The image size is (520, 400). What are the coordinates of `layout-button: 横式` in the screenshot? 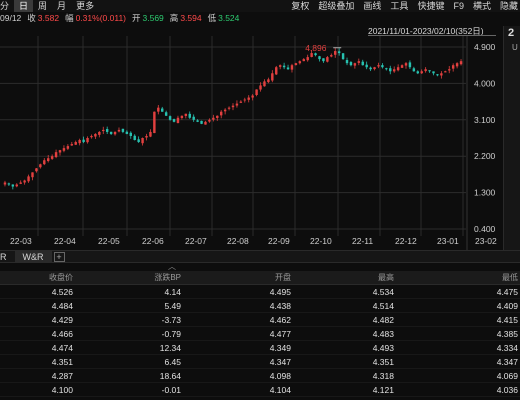 It's located at (482, 6).